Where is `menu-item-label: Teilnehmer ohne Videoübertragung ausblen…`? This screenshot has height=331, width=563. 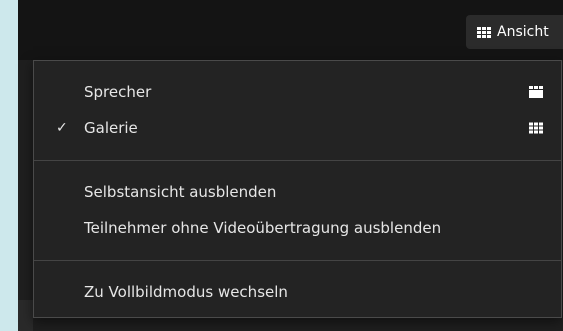 menu-item-label: Teilnehmer ohne Videoübertragung ausblen… is located at coordinates (263, 228).